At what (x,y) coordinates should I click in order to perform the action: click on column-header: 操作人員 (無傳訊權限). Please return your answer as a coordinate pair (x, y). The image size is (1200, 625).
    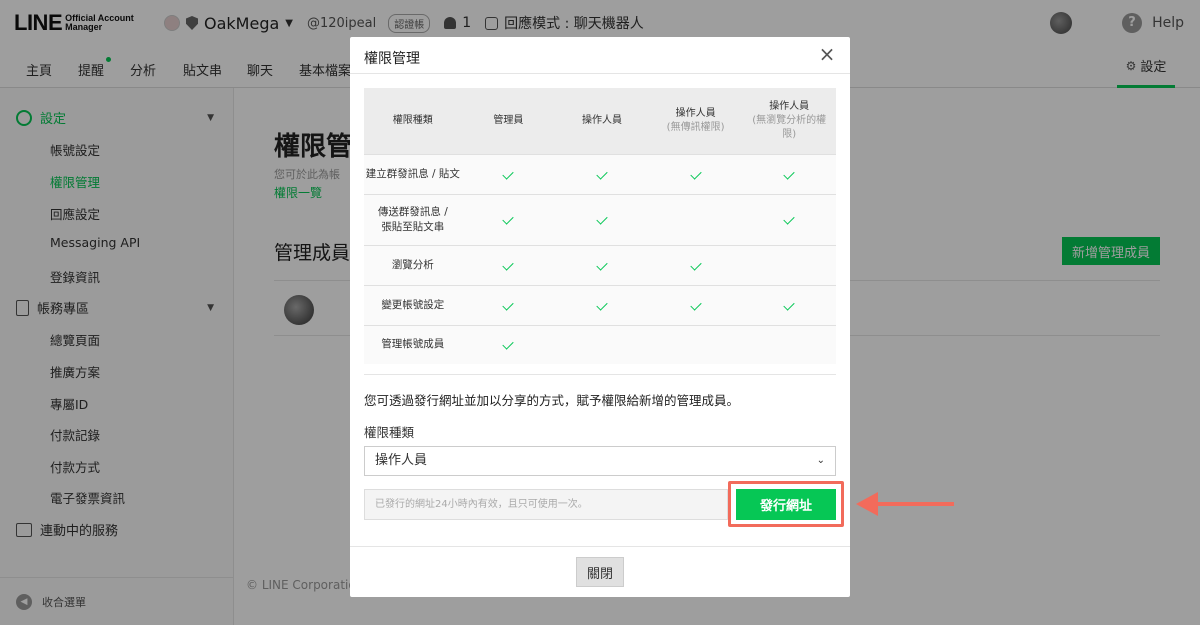
    Looking at the image, I should click on (695, 121).